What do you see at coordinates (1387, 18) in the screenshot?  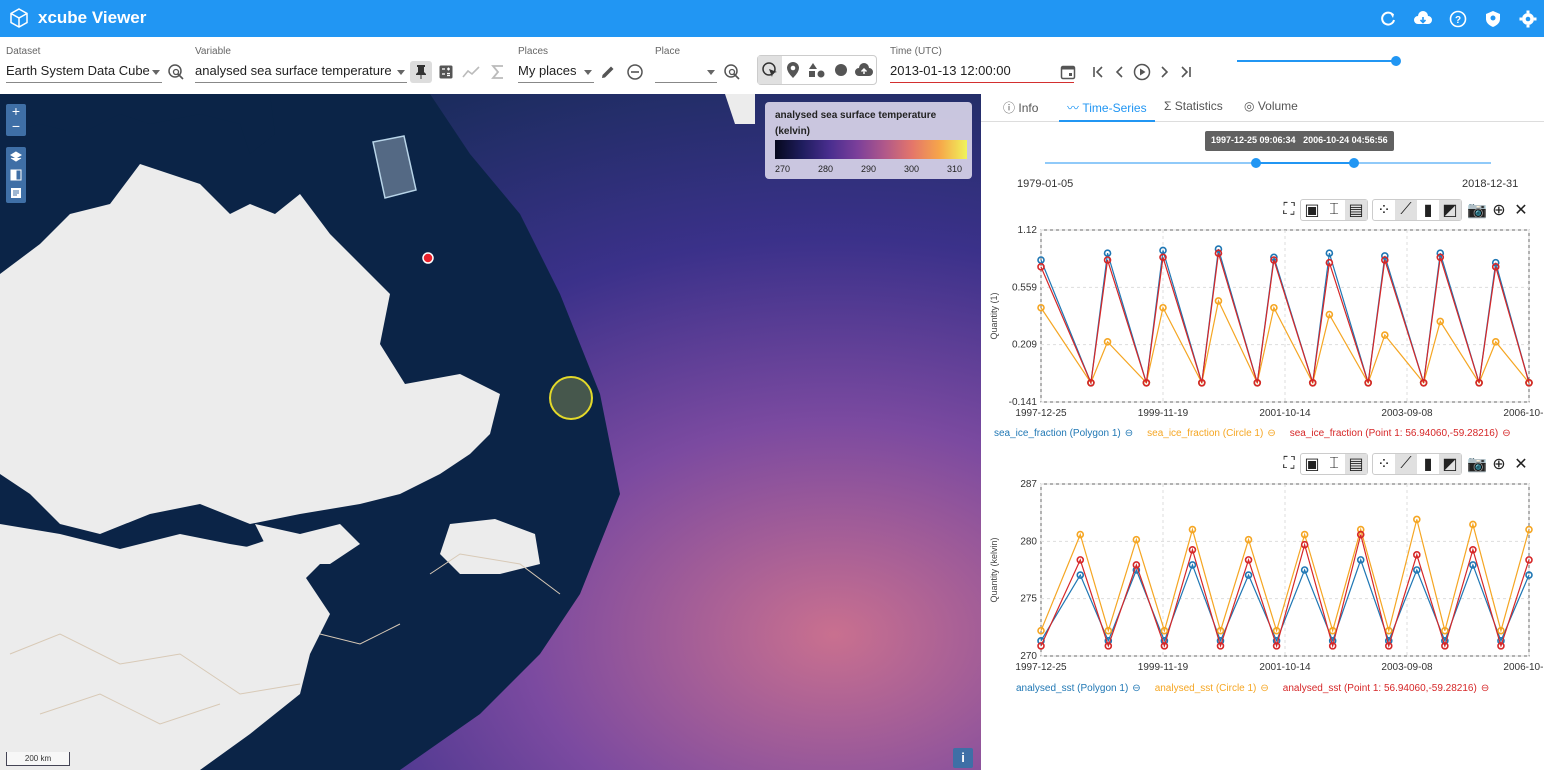 I see `refresh-icon` at bounding box center [1387, 18].